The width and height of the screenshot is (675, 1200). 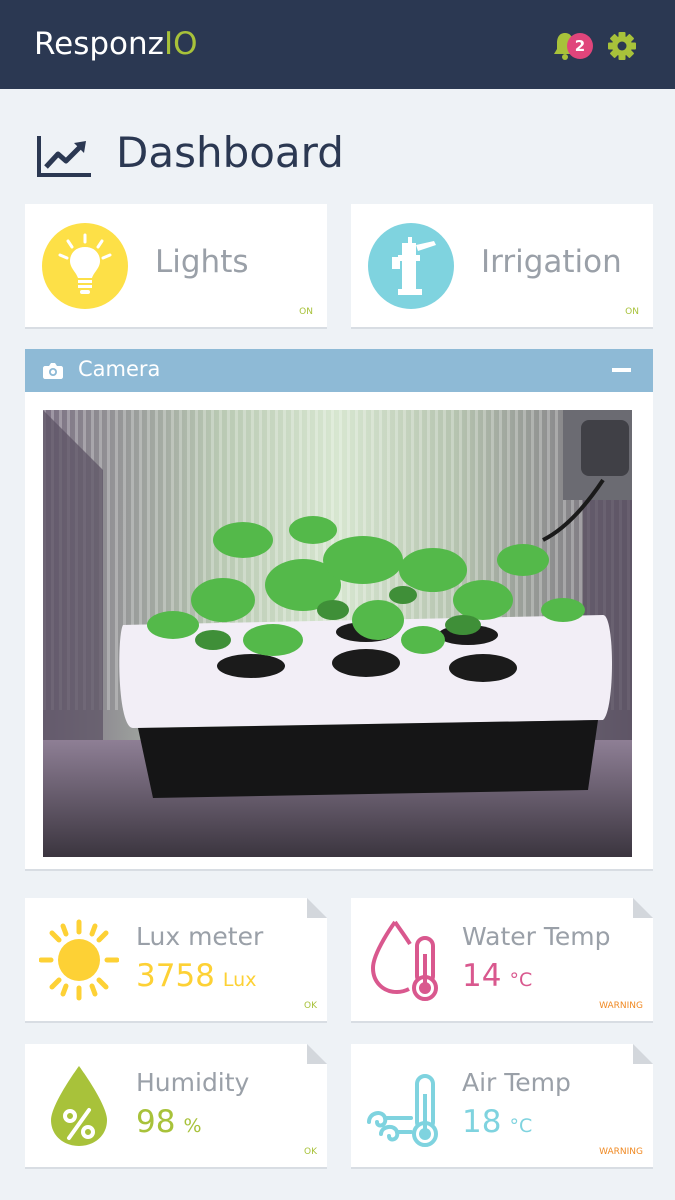 I want to click on humidity-value: 98, so click(x=156, y=1122).